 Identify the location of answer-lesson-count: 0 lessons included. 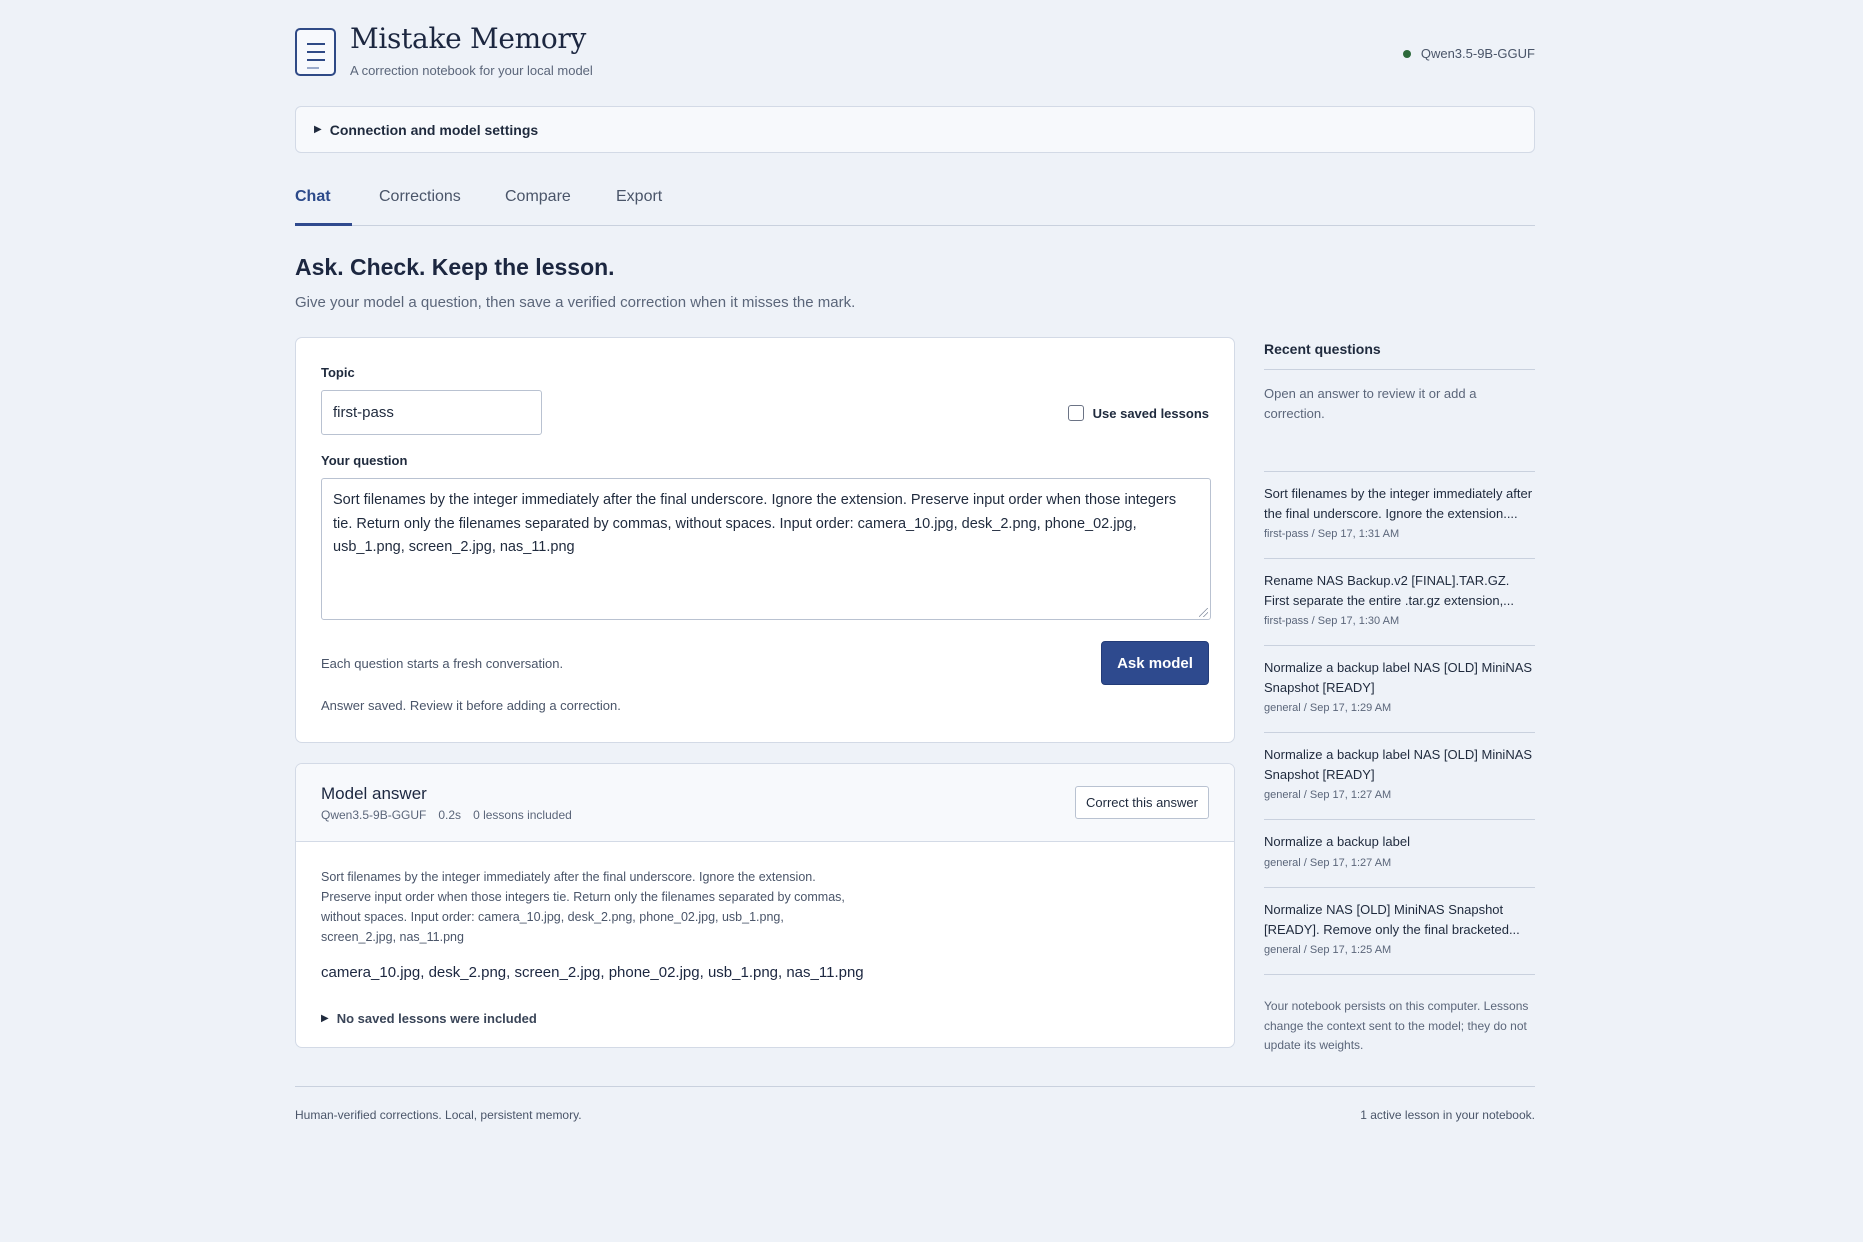
(522, 815).